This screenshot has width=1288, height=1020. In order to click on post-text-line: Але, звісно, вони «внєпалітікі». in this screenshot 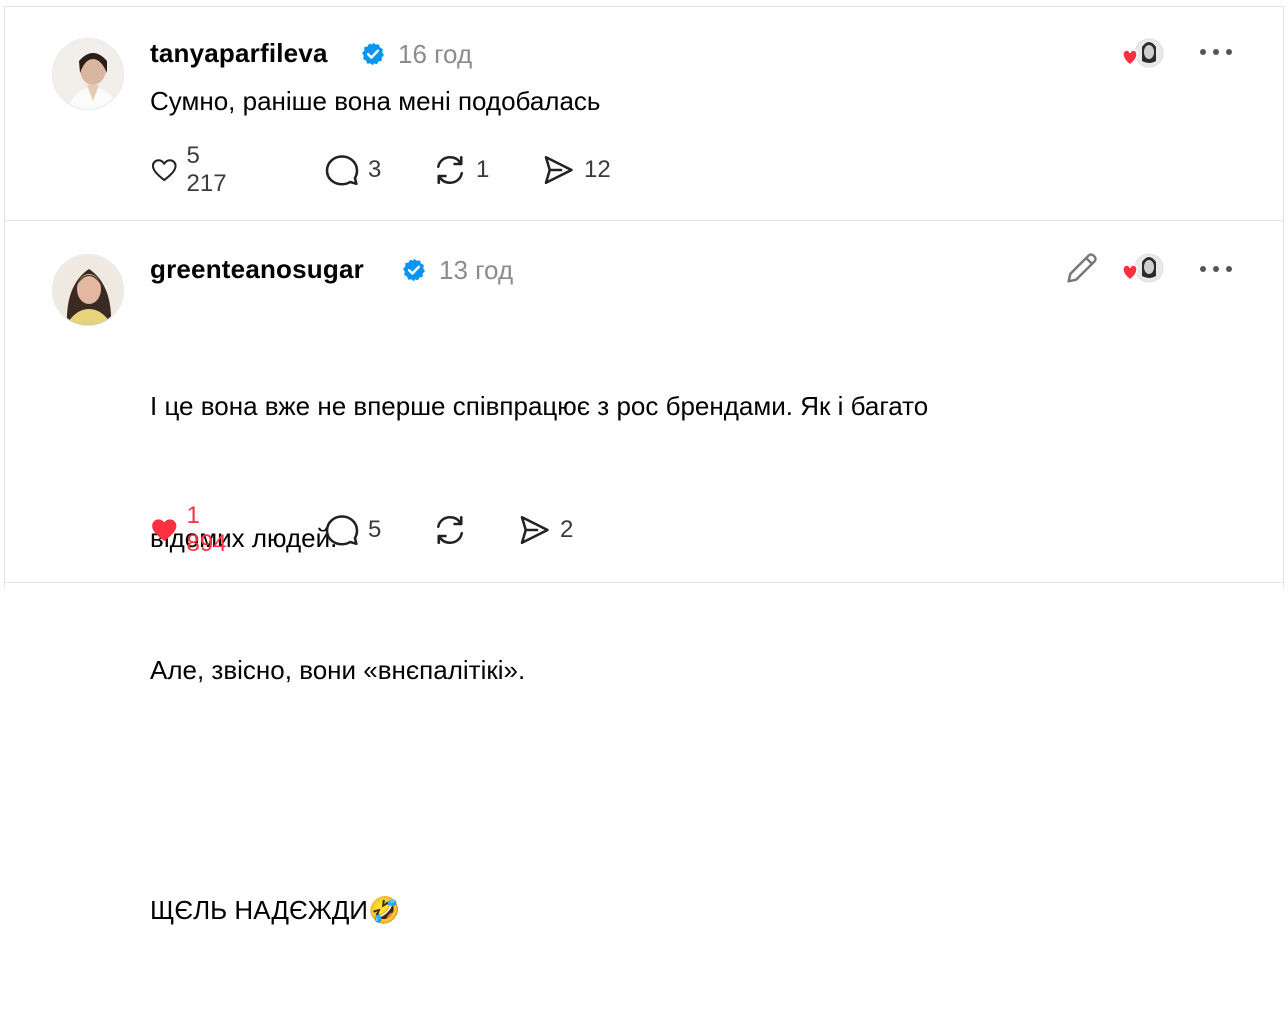, I will do `click(338, 670)`.